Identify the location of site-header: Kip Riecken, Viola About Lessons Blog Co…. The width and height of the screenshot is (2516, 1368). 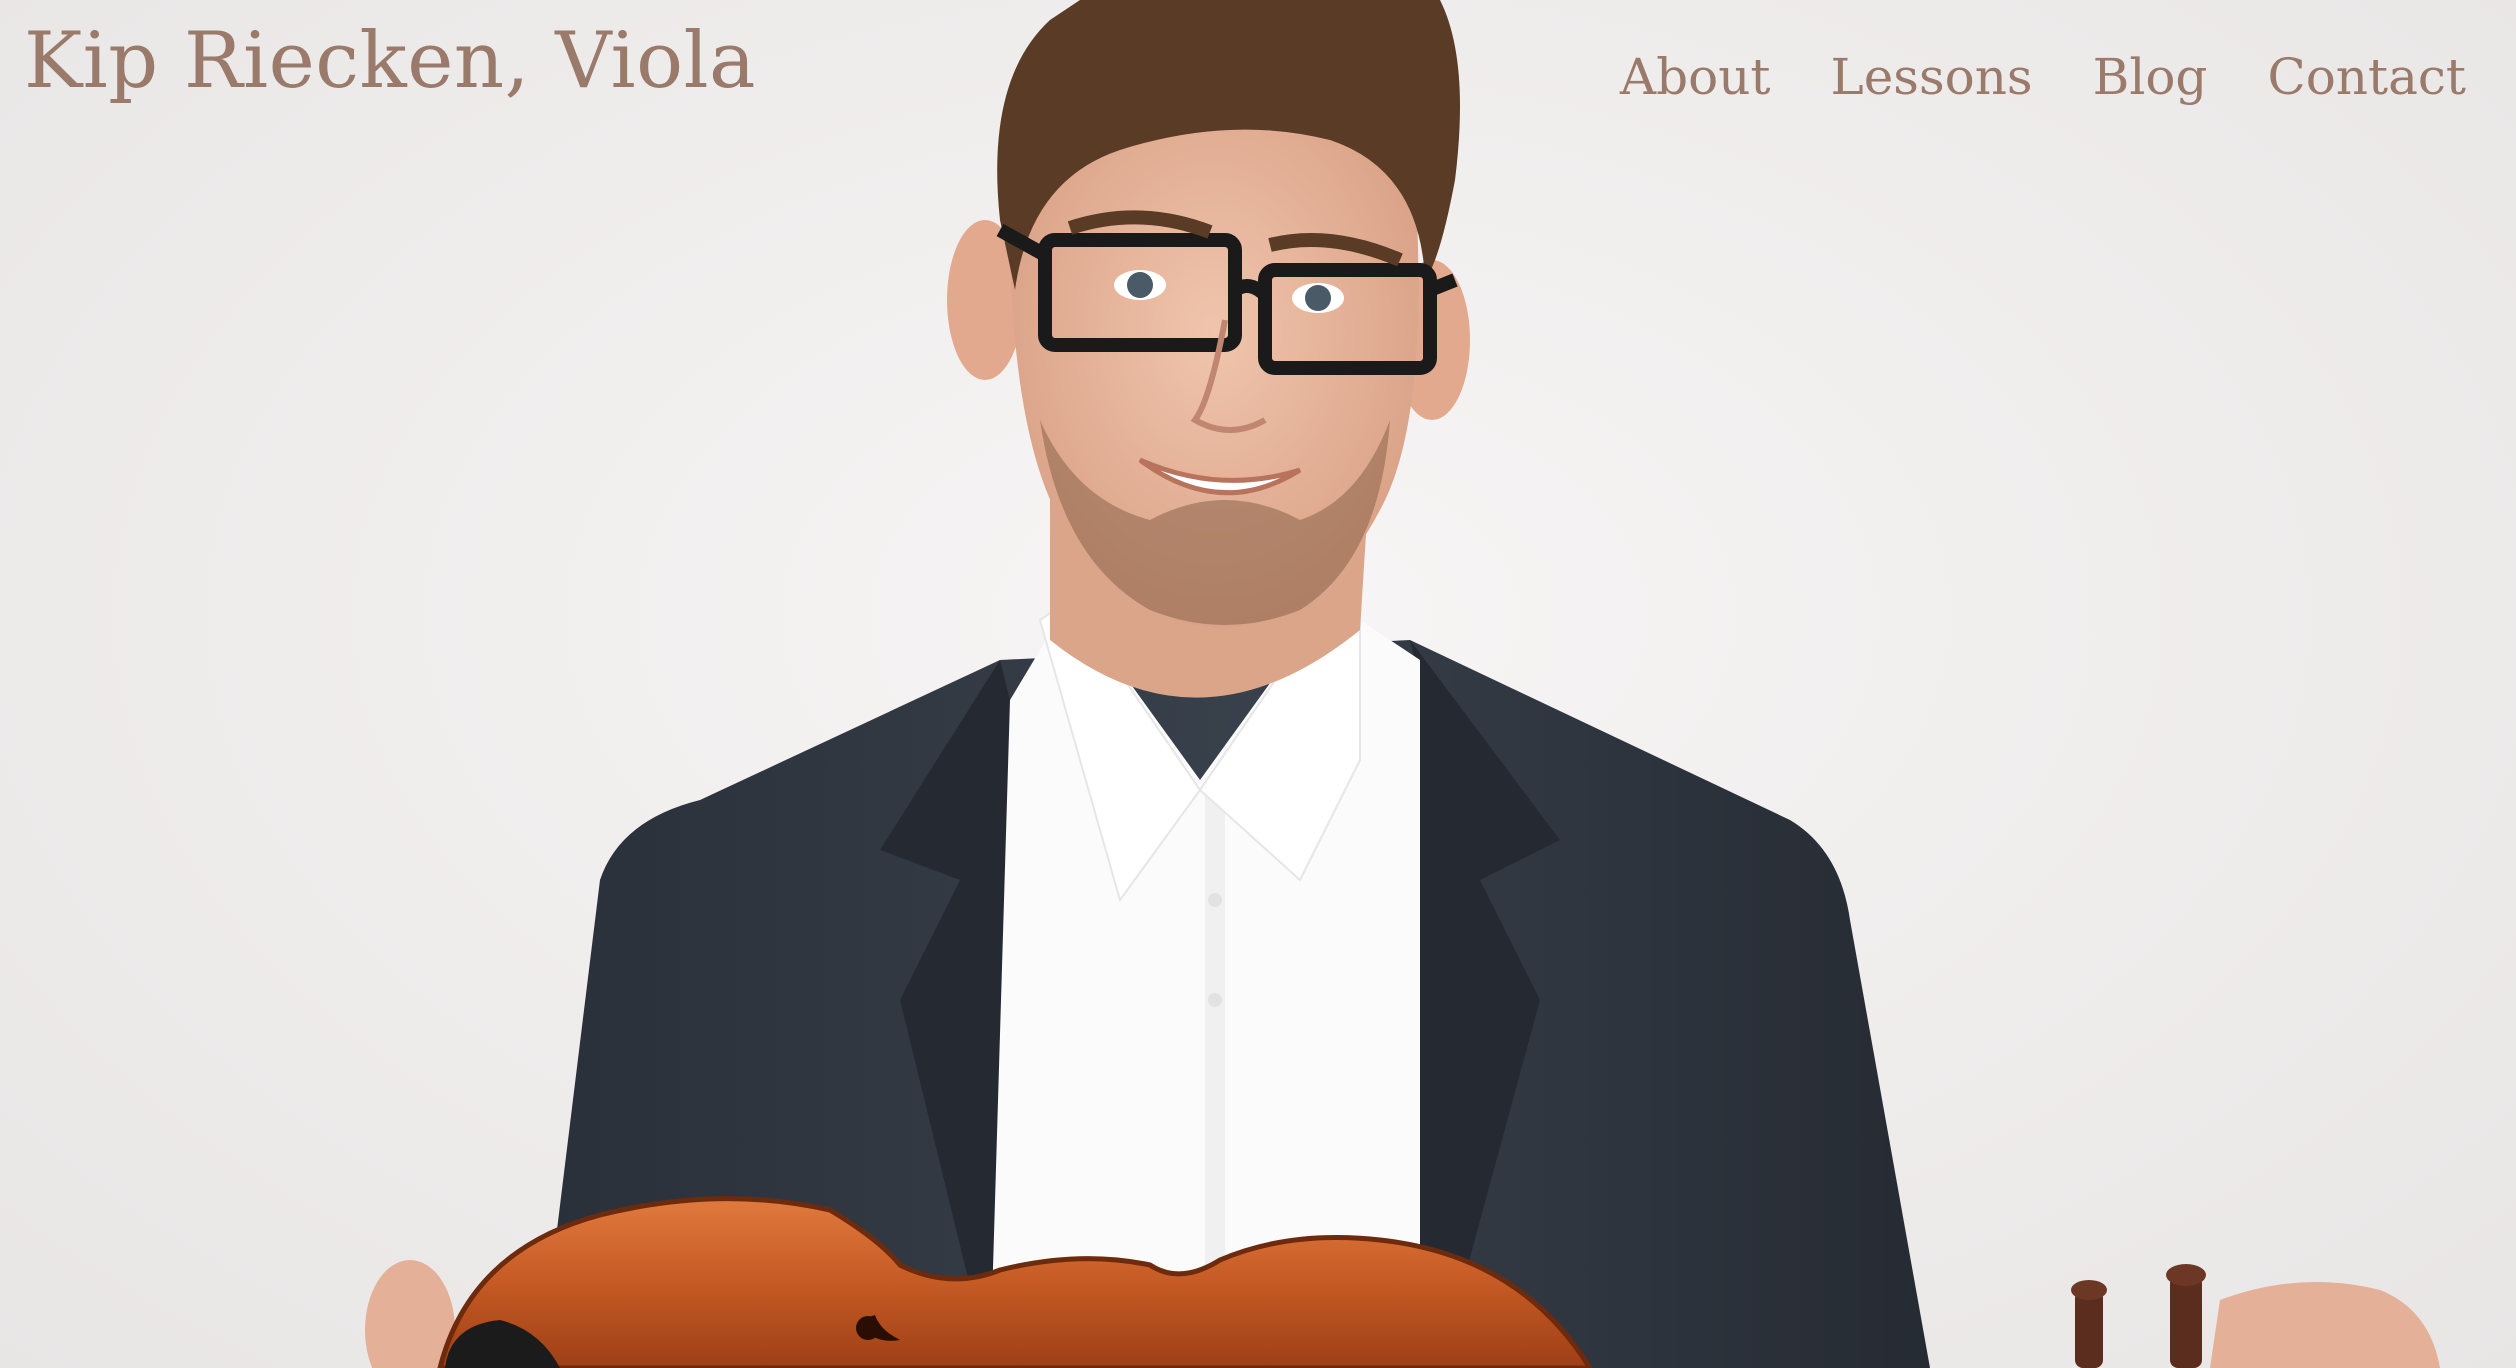
(1258, 70).